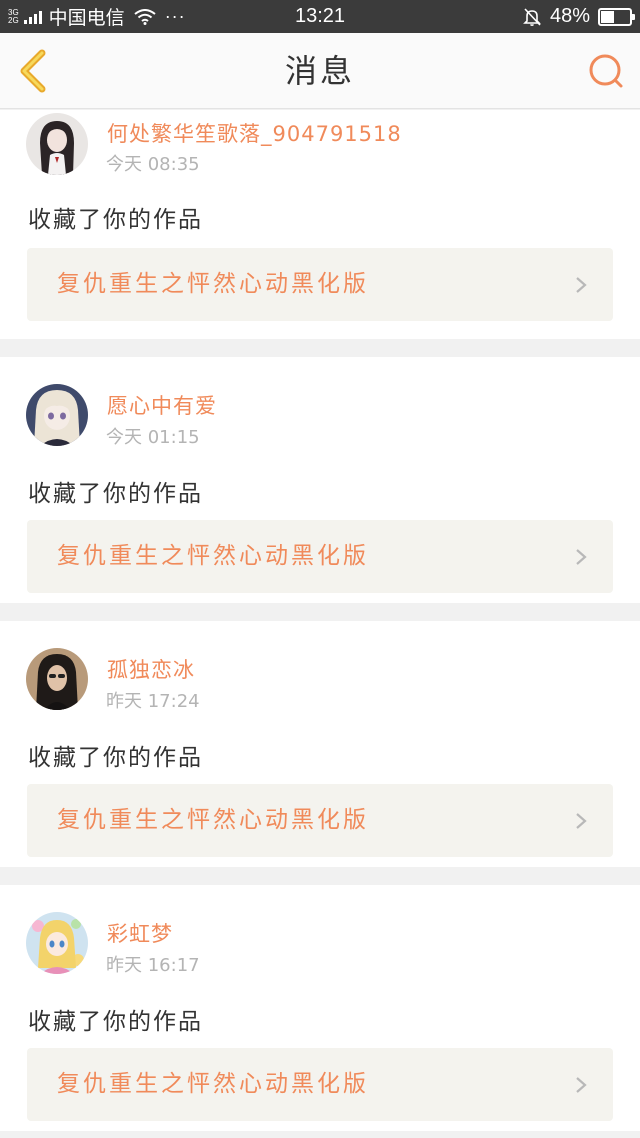 The height and width of the screenshot is (1138, 640). What do you see at coordinates (140, 933) in the screenshot?
I see `username: 彩虹梦` at bounding box center [140, 933].